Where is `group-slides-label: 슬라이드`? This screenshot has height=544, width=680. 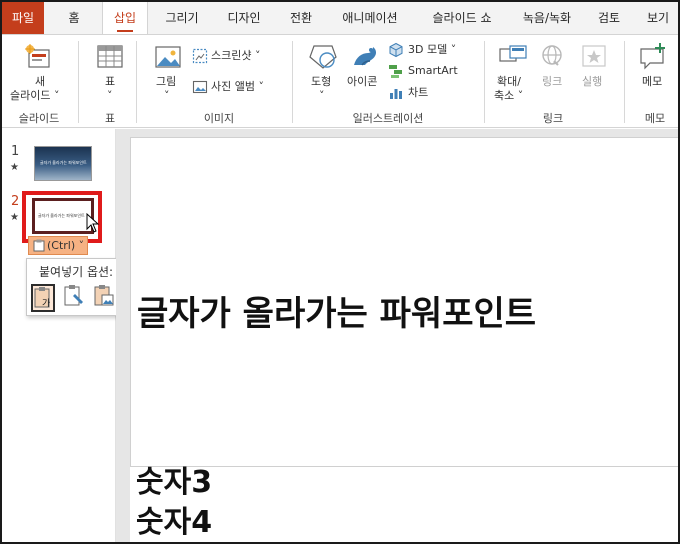
group-slides-label: 슬라이드 is located at coordinates (39, 118).